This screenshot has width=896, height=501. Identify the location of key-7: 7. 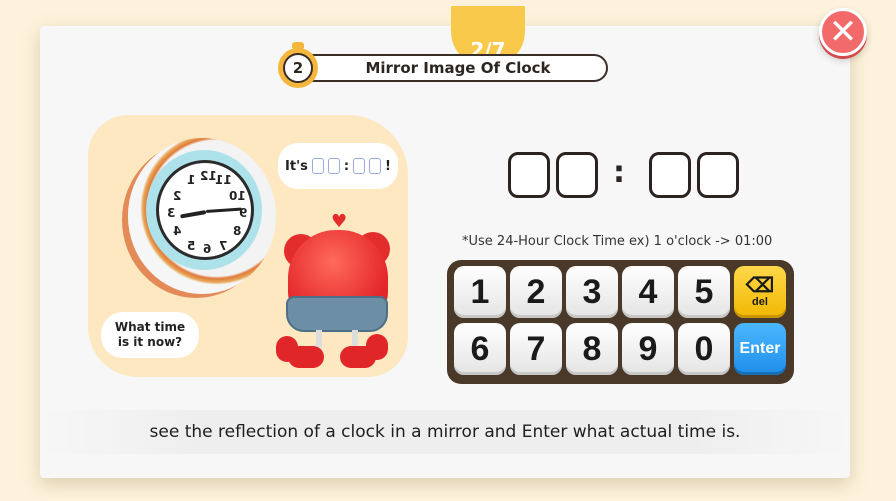
(536, 349).